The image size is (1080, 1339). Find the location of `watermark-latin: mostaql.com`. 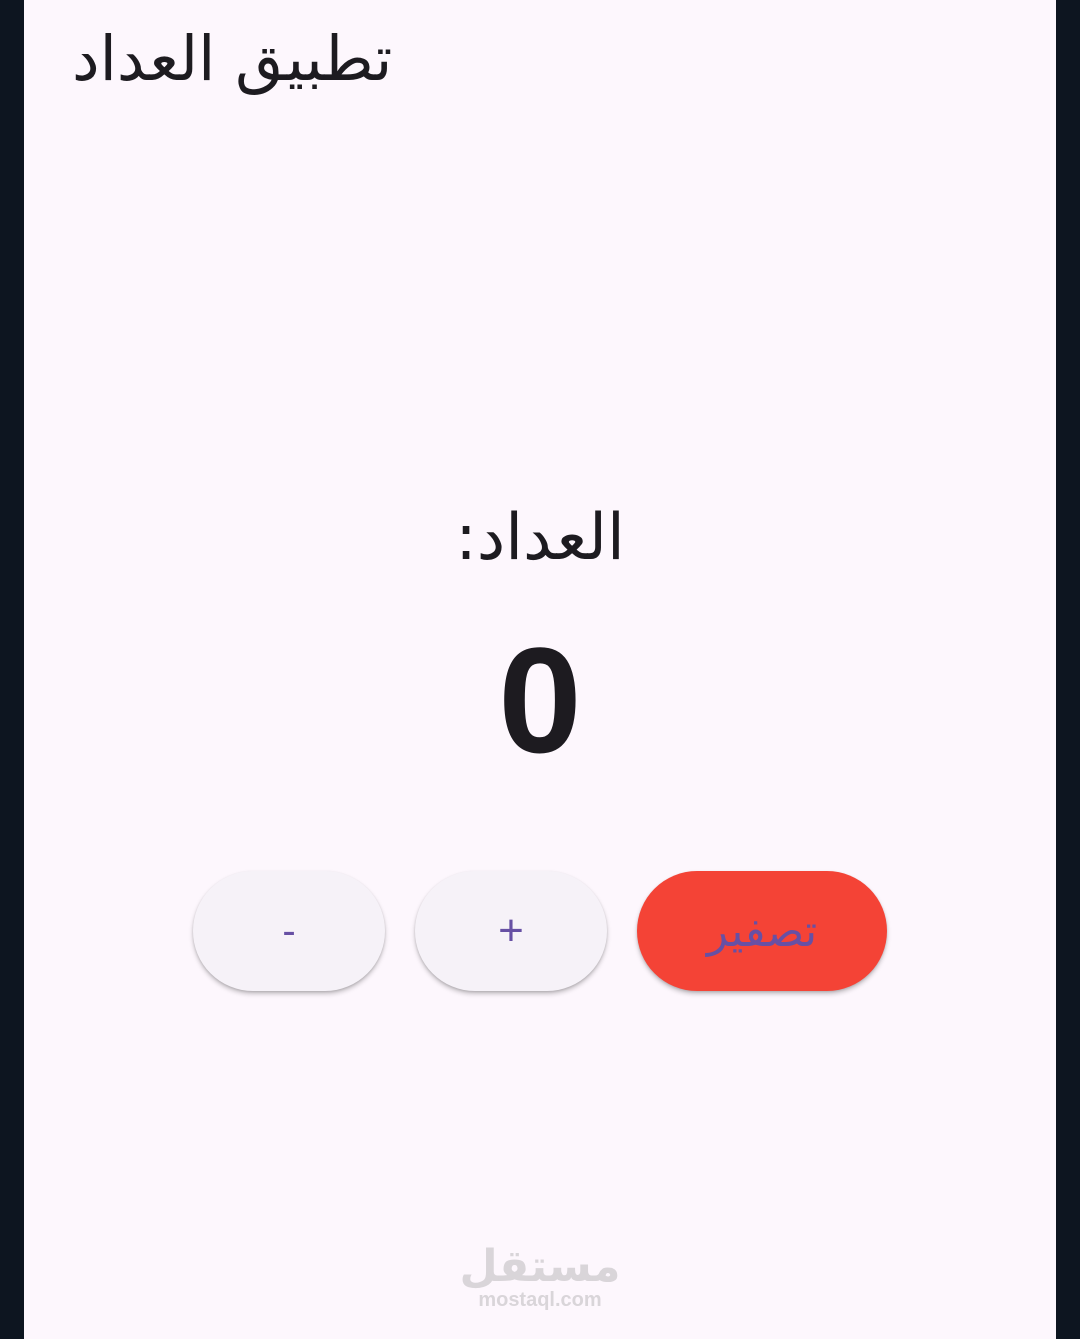

watermark-latin: mostaql.com is located at coordinates (540, 1300).